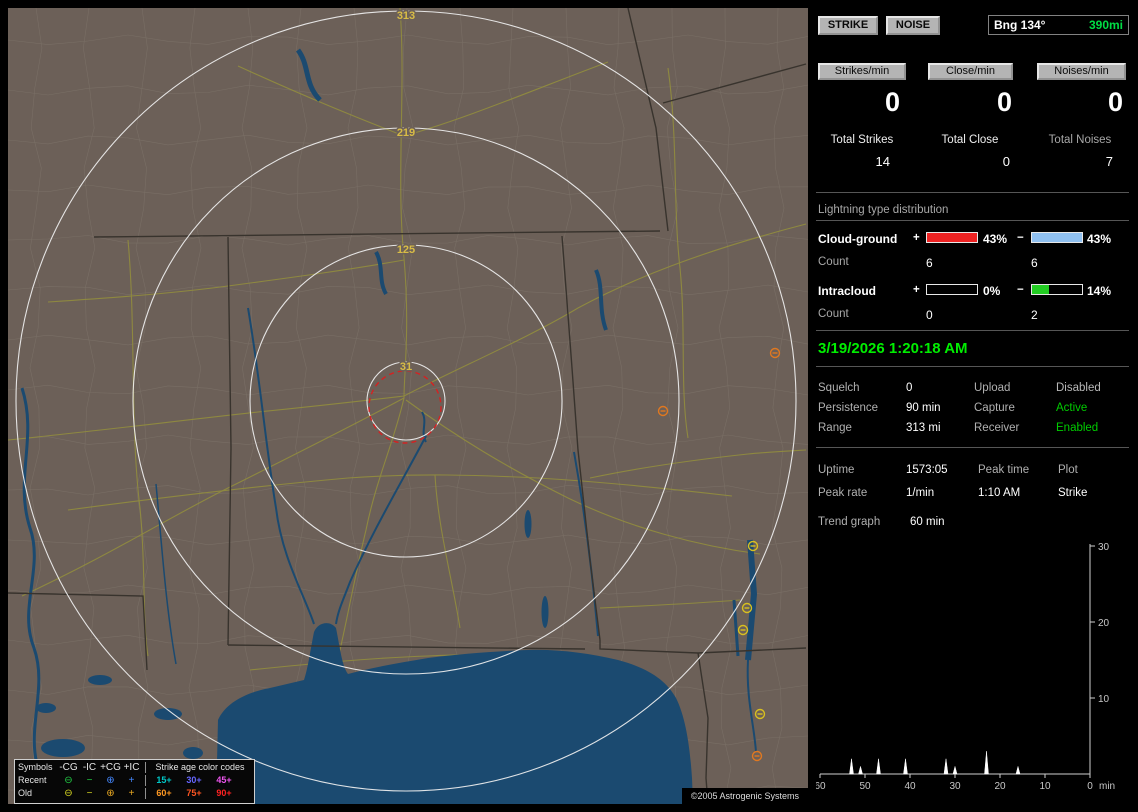 This screenshot has height=812, width=1138. What do you see at coordinates (224, 780) in the screenshot?
I see `legend-age-code: 45+` at bounding box center [224, 780].